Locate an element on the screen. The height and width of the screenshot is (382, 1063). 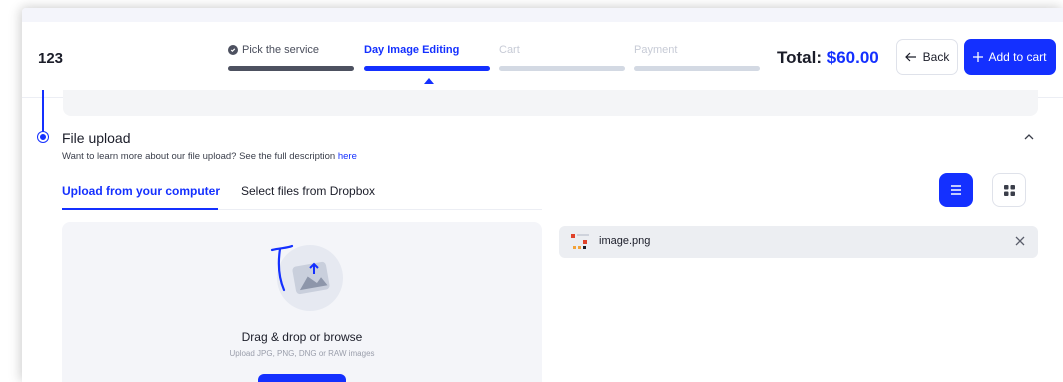
order-total: Total: $60.00 is located at coordinates (828, 58).